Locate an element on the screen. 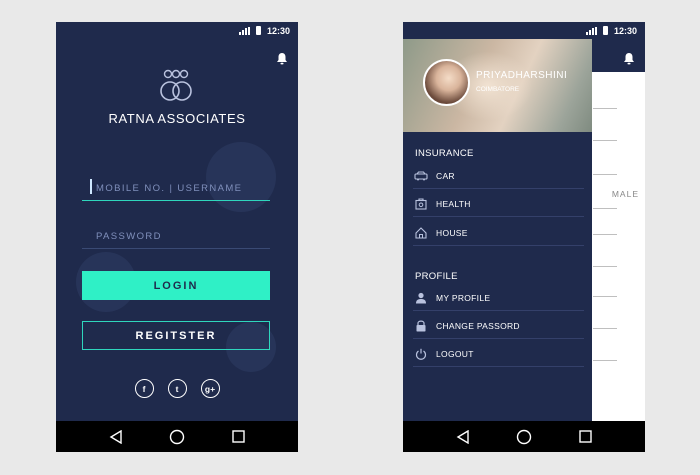 Image resolution: width=700 pixels, height=475 pixels. password-field is located at coordinates (176, 236).